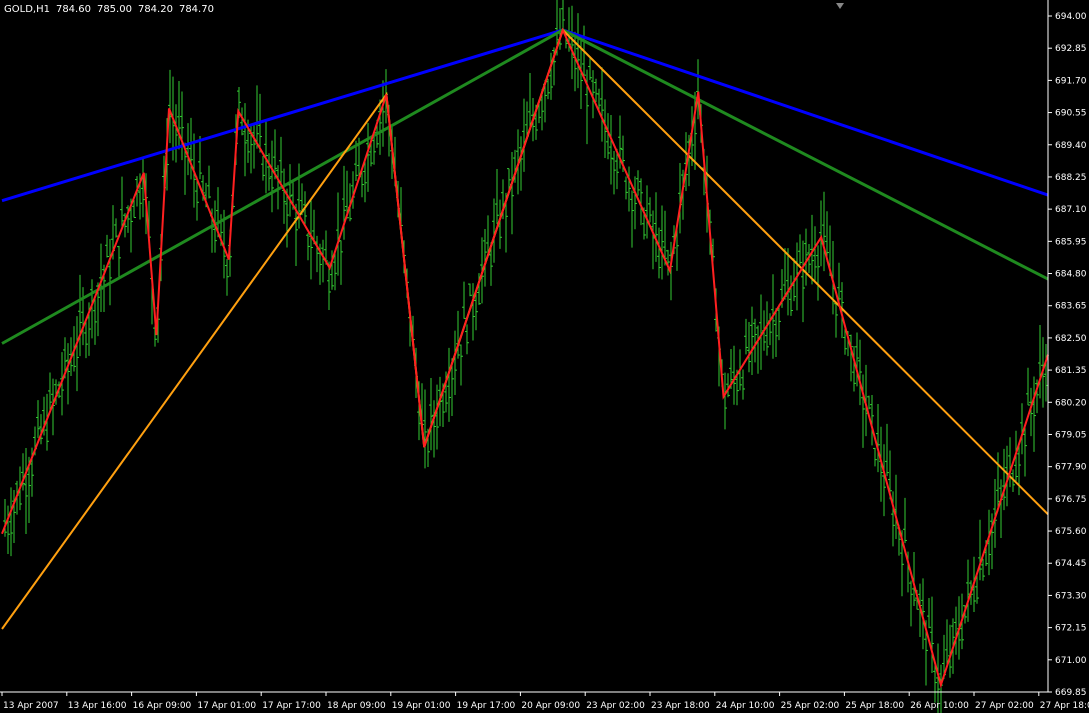 The height and width of the screenshot is (713, 1089). I want to click on x-tick-label: 18 Apr 09:00, so click(356, 706).